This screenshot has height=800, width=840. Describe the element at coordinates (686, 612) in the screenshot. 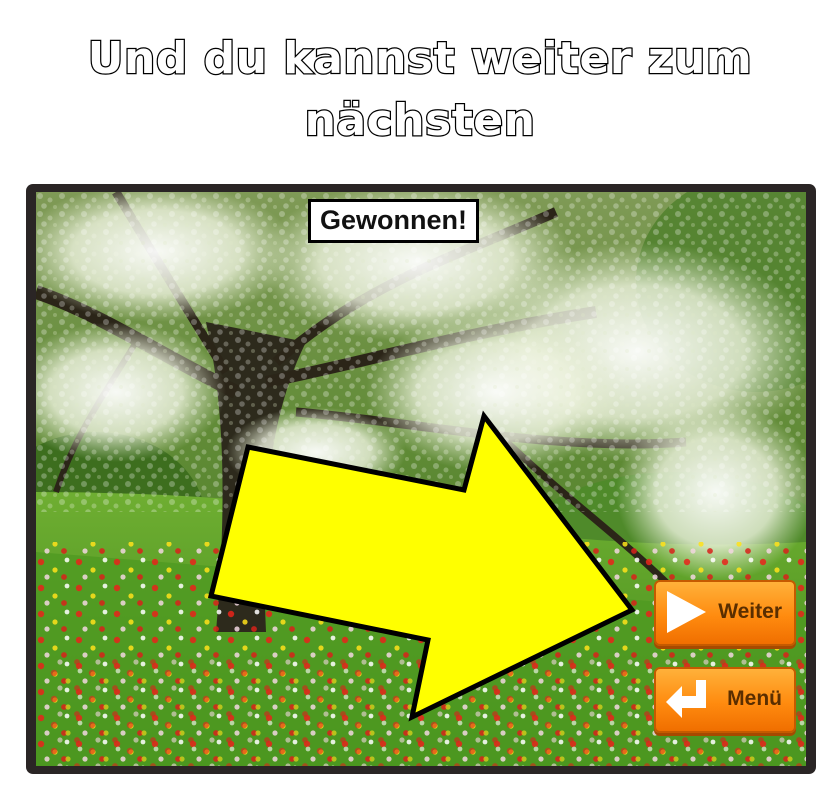

I see `play-icon` at that location.